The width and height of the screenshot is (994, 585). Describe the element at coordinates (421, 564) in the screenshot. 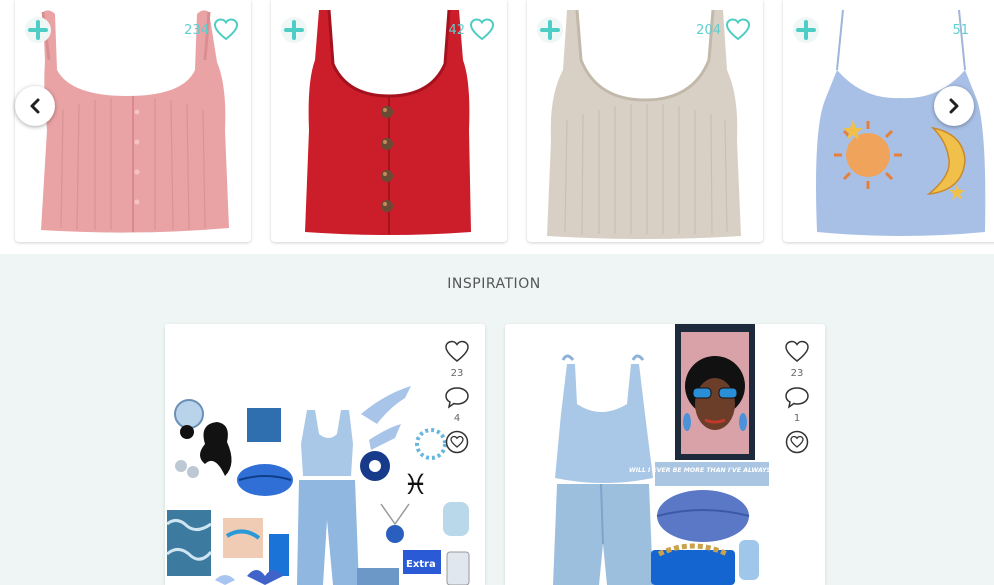

I see `svg-text: Extra` at that location.